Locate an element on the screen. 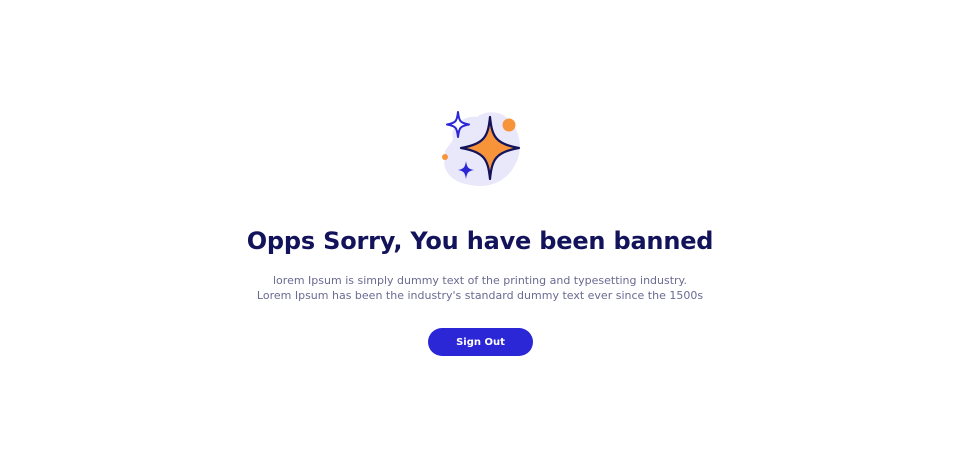  orange-dot-large is located at coordinates (509, 125).